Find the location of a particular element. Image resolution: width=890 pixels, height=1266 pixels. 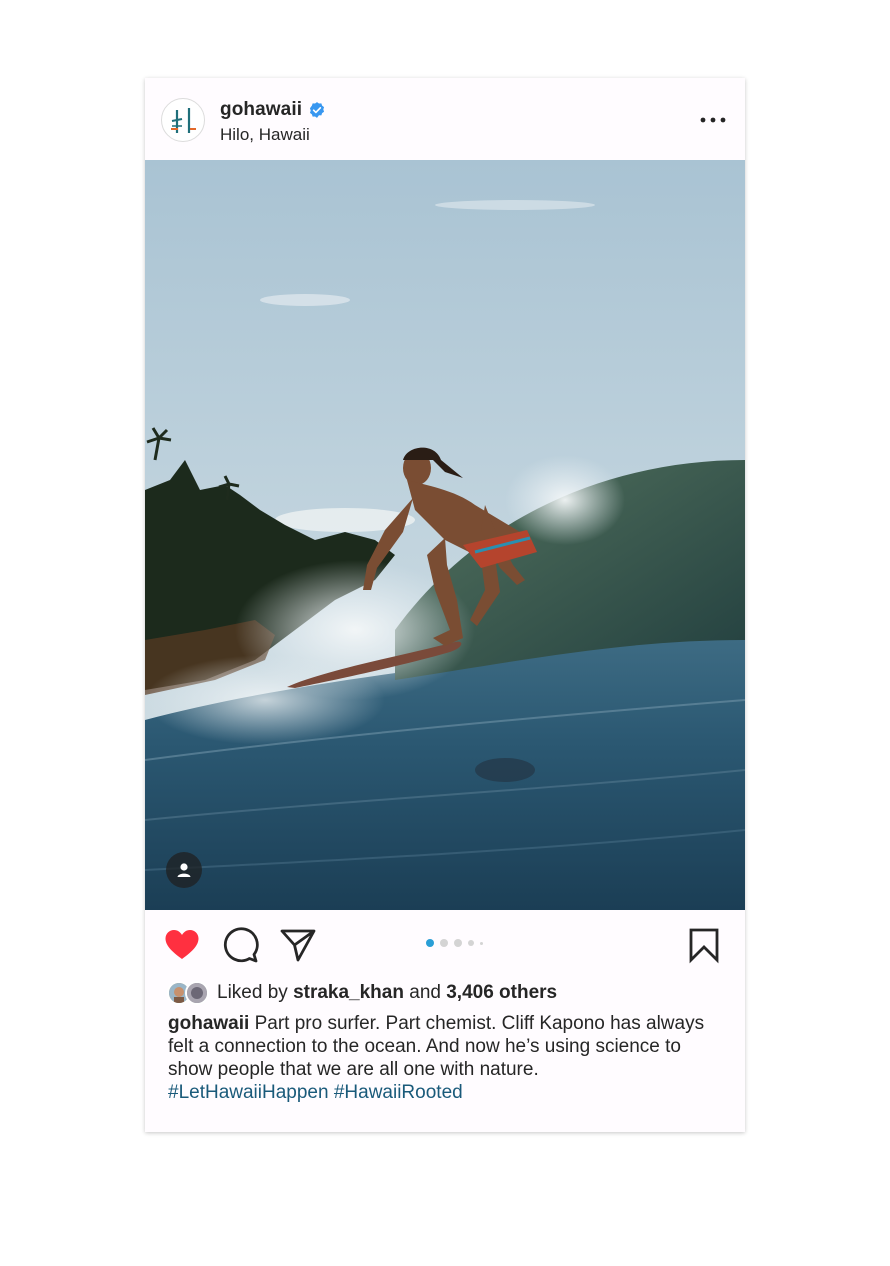

post-username: gohawaii is located at coordinates (261, 110).